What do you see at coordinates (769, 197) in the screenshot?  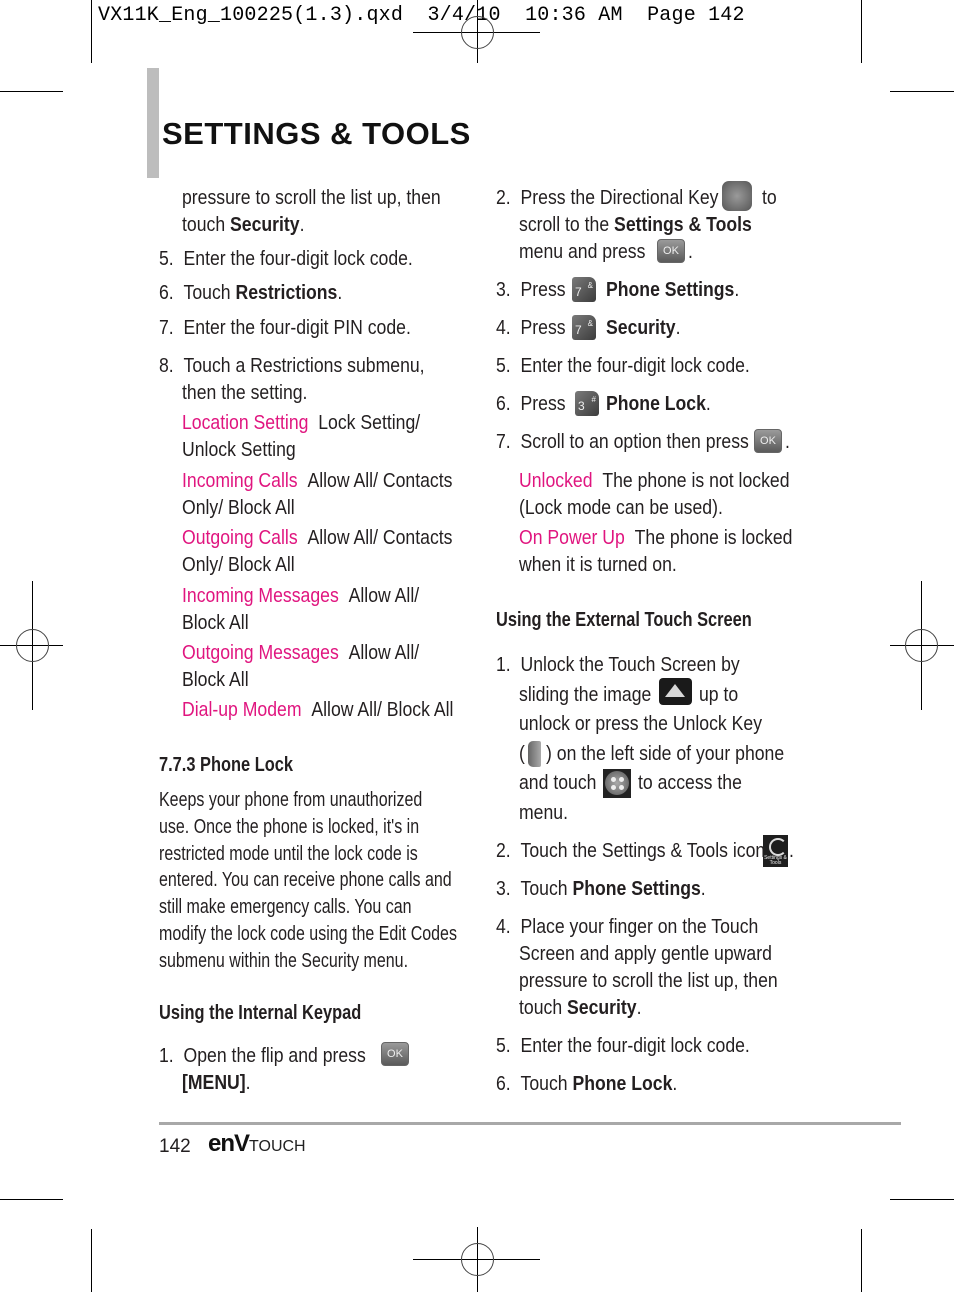 I see `list-item-cont: to` at bounding box center [769, 197].